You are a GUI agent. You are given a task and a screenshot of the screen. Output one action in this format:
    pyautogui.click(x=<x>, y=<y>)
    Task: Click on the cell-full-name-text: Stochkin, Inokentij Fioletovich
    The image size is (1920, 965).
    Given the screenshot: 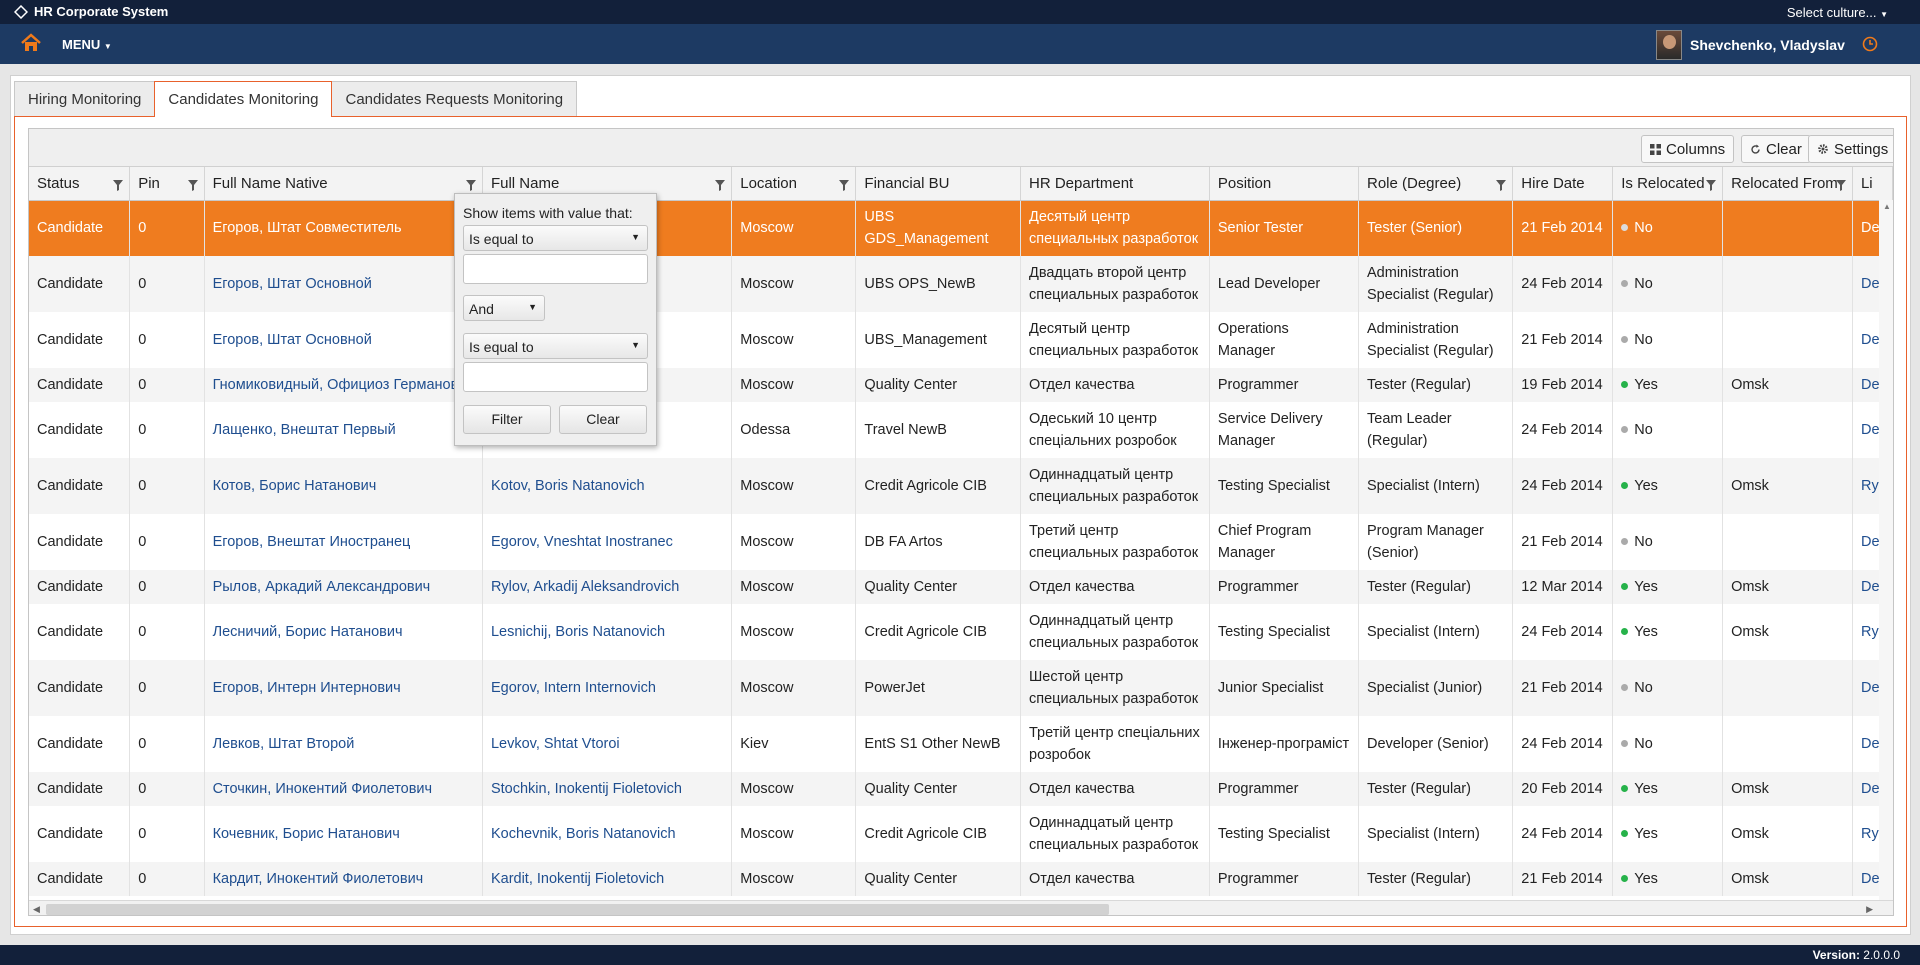 What is the action you would take?
    pyautogui.click(x=586, y=789)
    